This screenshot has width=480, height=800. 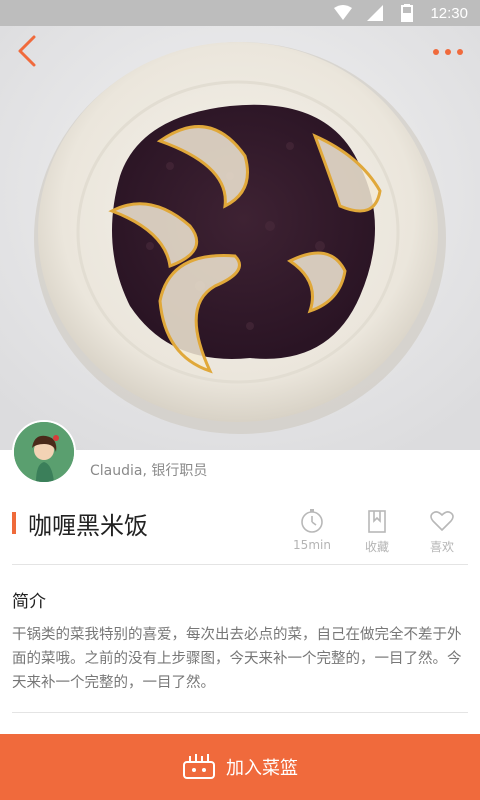 I want to click on author-avatar, so click(x=44, y=452).